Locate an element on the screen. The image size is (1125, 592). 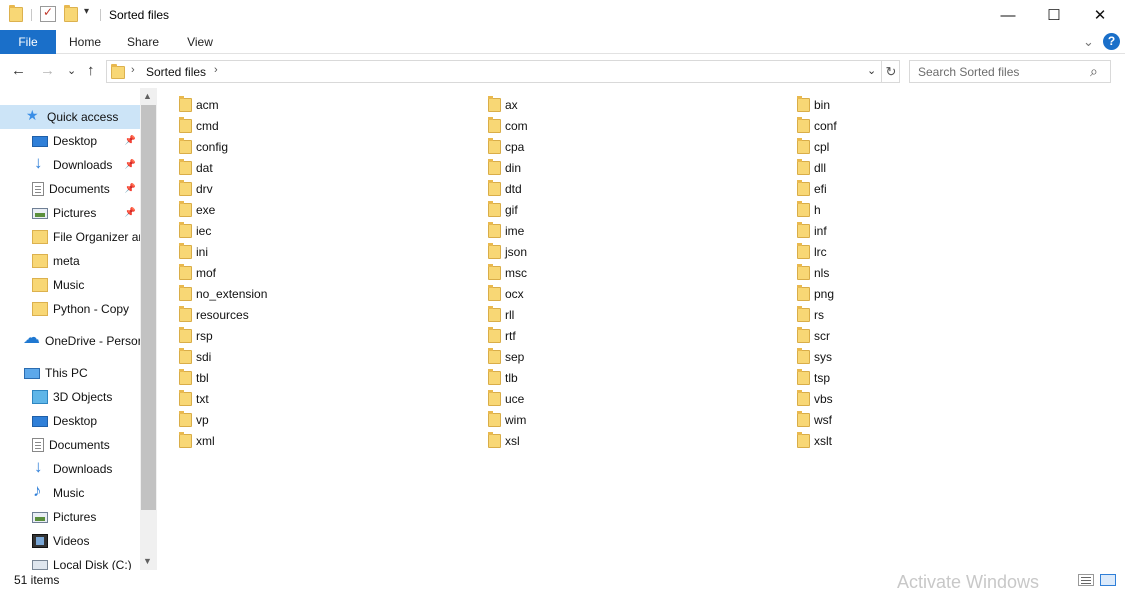
sidebar-item-pc-desktop: Desktop is located at coordinates (70, 421).